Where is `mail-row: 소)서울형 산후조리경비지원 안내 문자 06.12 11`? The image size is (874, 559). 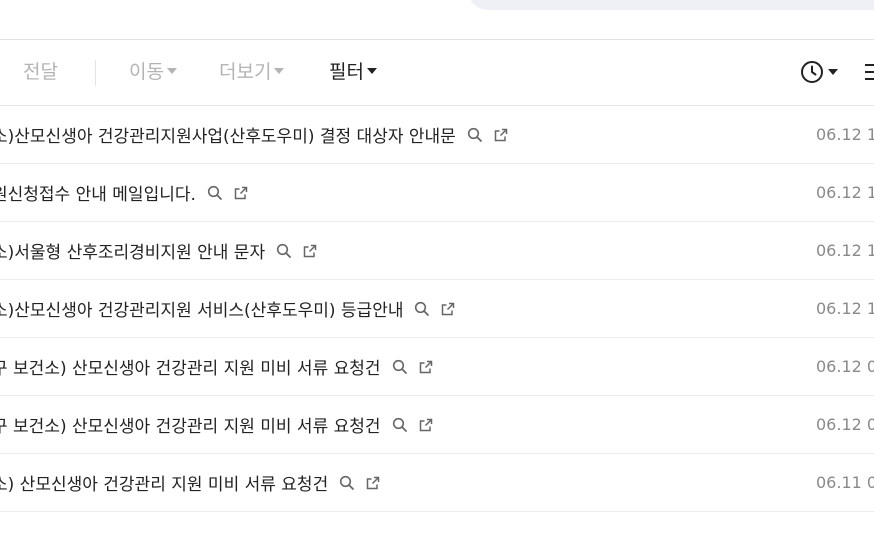 mail-row: 소)서울형 산후조리경비지원 안내 문자 06.12 11 is located at coordinates (437, 251).